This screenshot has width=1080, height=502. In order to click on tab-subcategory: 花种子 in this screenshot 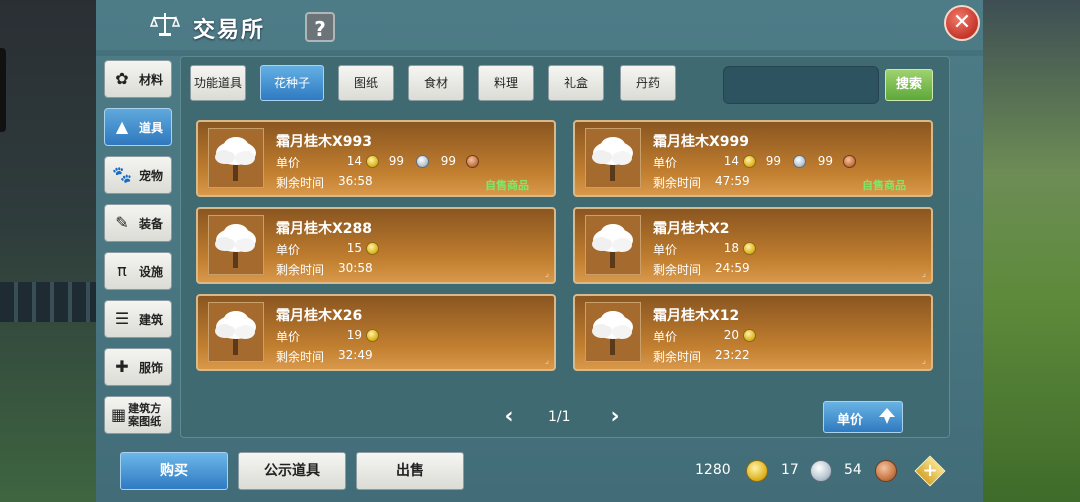, I will do `click(292, 83)`.